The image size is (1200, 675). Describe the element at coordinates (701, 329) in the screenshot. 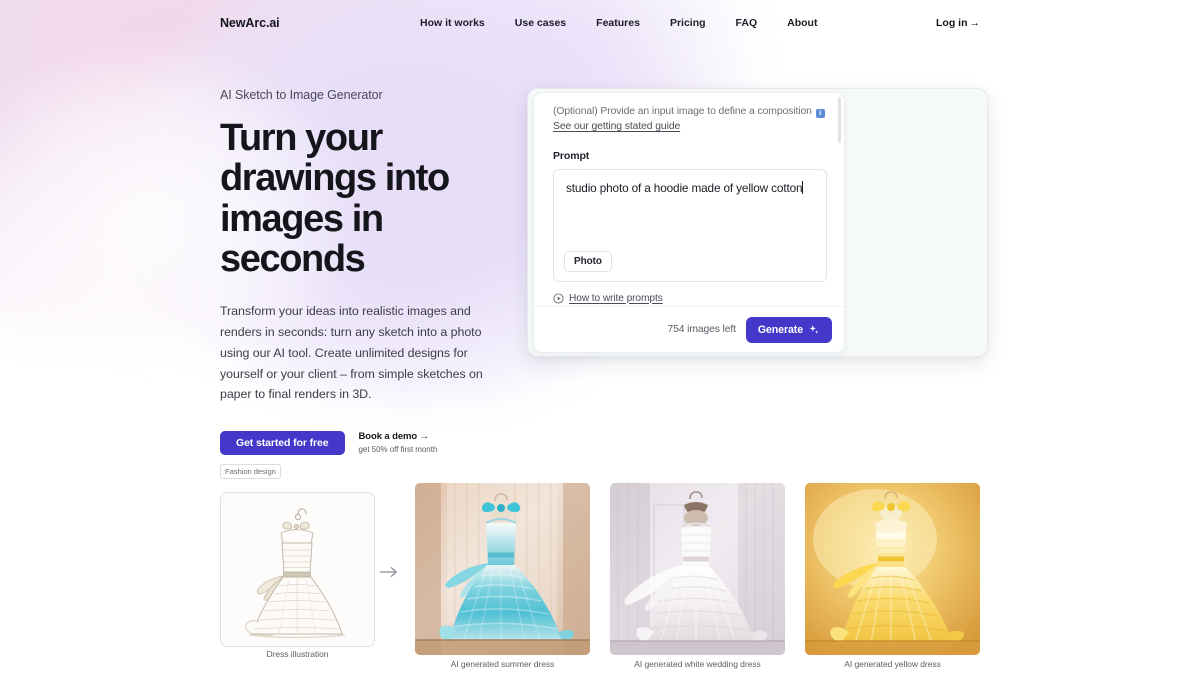

I see `credits-remaining: 754 images left` at that location.